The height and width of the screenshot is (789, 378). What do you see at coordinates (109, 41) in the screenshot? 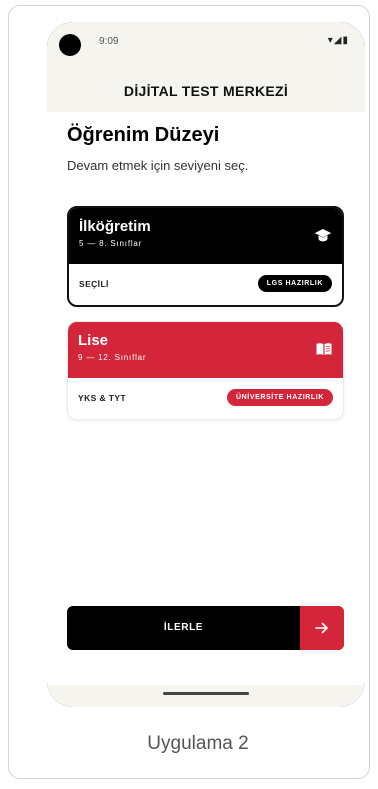
I see `status-time: 9:09` at bounding box center [109, 41].